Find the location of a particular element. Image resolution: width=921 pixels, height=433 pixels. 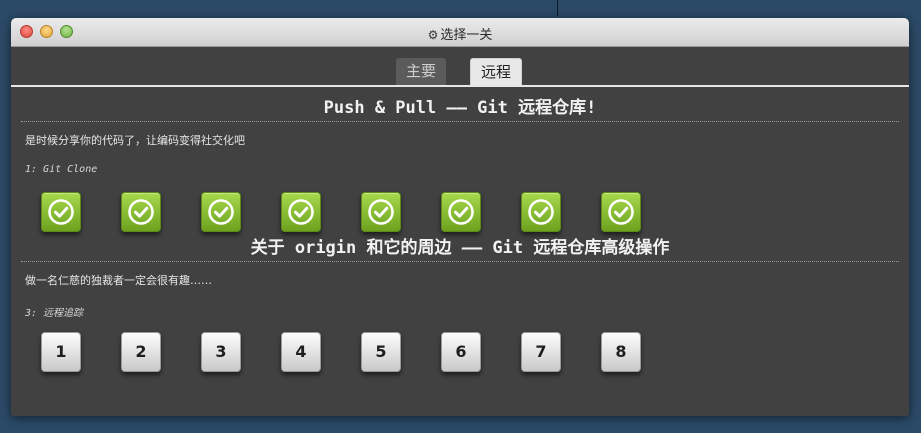

window-title-text: 选择一关 is located at coordinates (466, 35).